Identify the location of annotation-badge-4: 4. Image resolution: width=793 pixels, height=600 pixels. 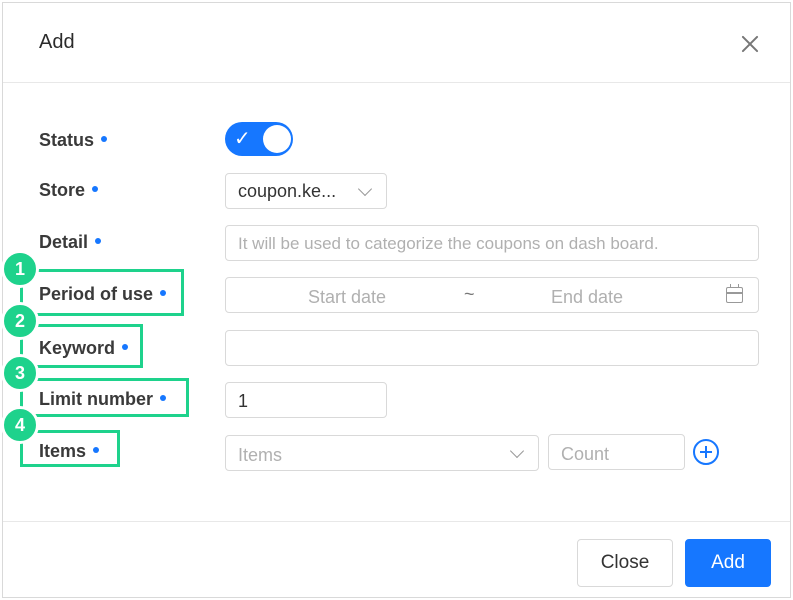
(20, 425).